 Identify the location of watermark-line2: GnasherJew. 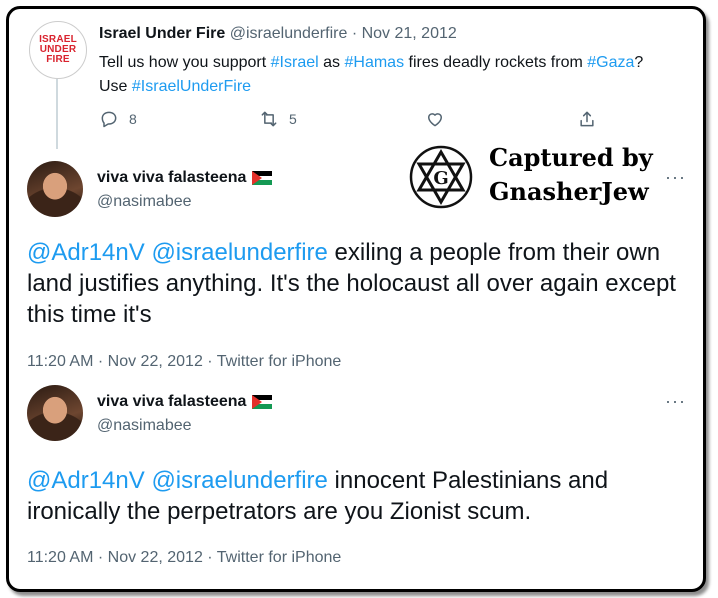
(569, 191).